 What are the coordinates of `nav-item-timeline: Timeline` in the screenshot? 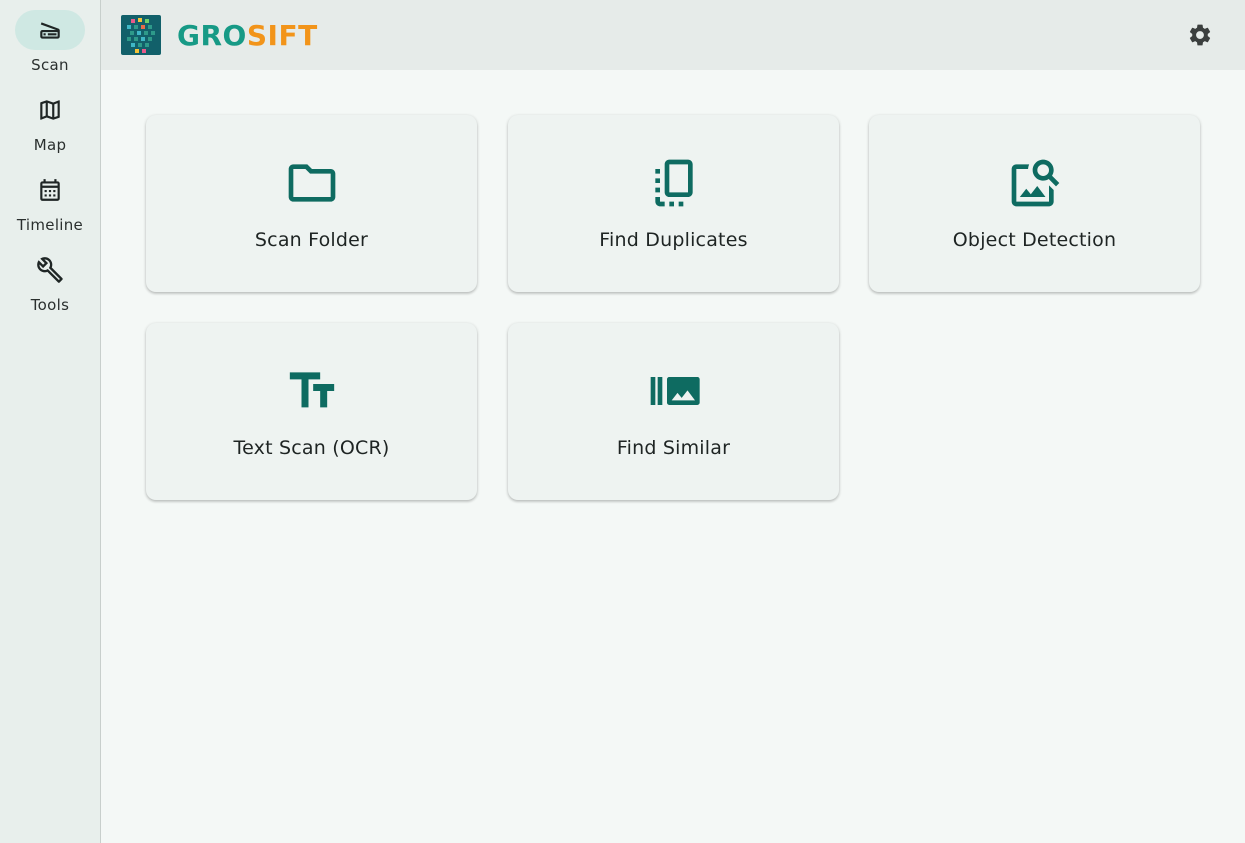 It's located at (50, 208).